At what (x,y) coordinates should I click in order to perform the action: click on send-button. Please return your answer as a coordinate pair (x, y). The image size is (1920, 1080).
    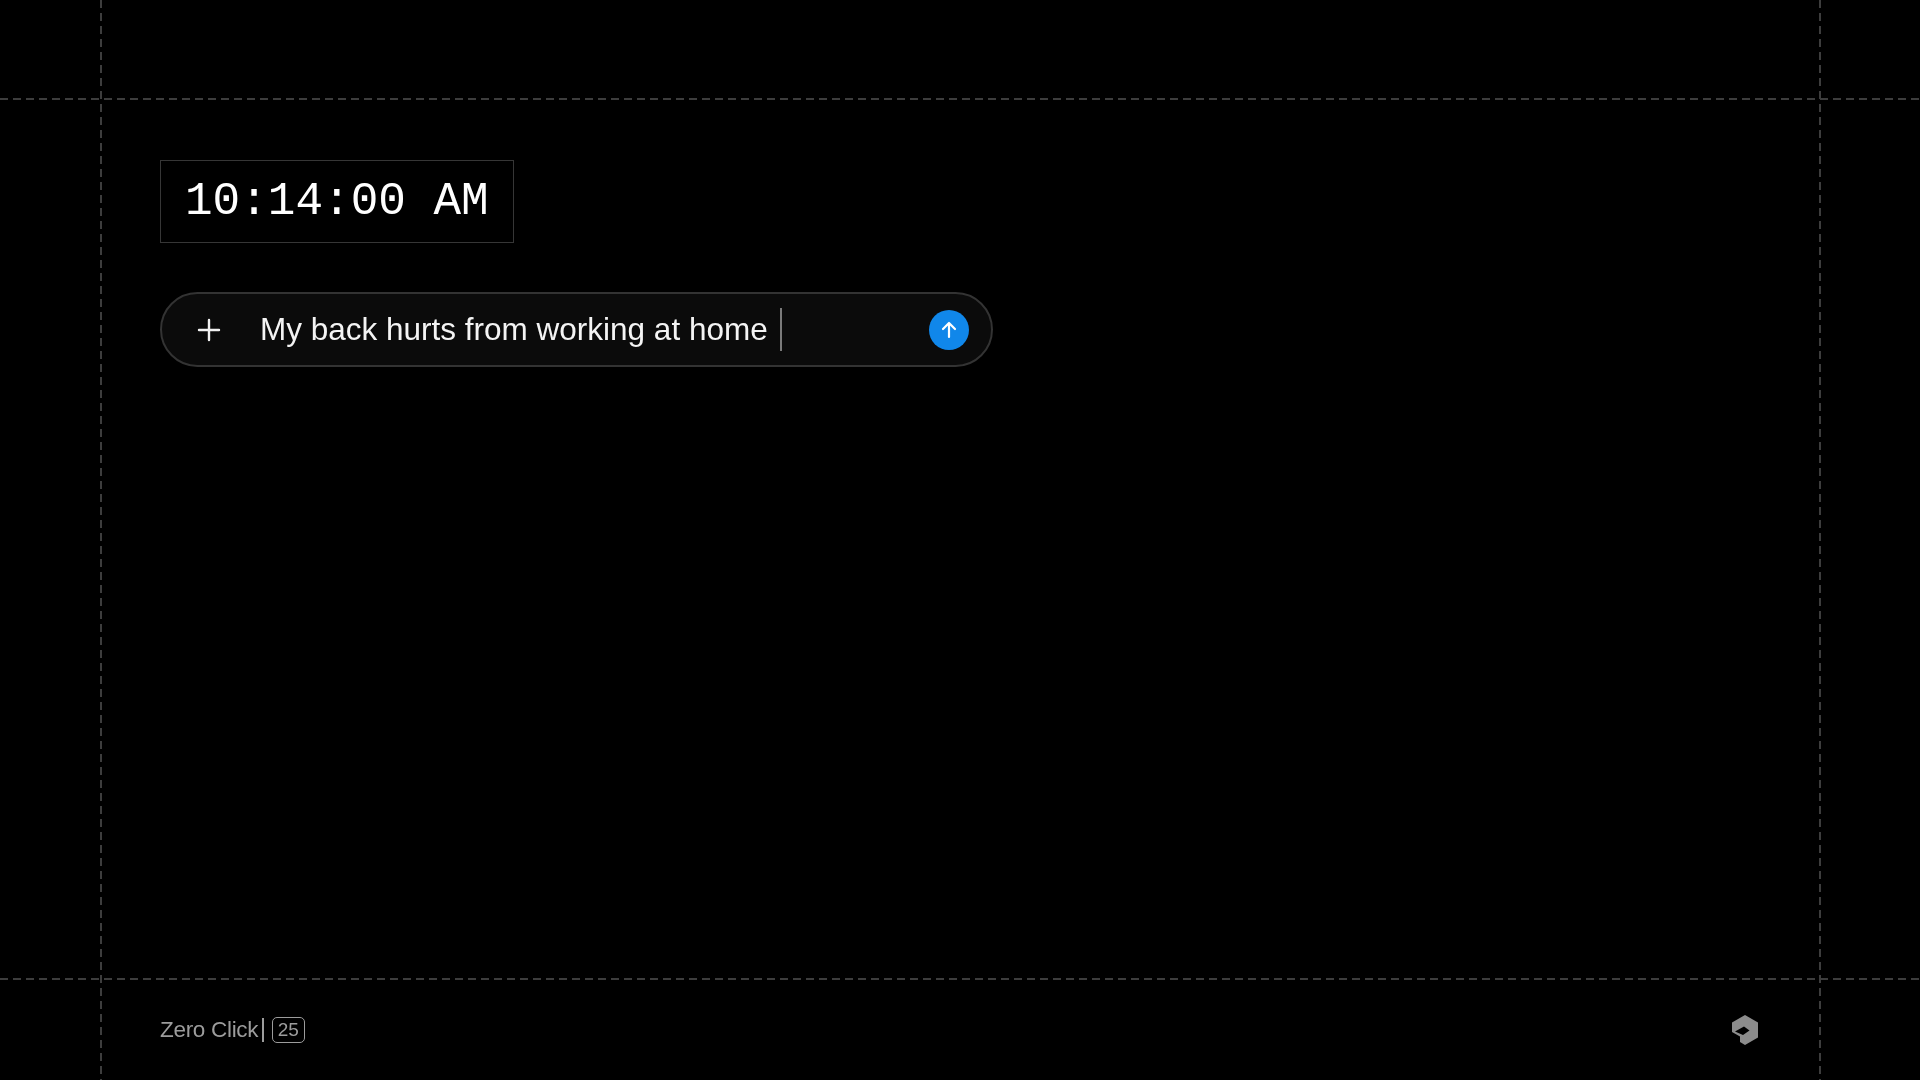
    Looking at the image, I should click on (949, 329).